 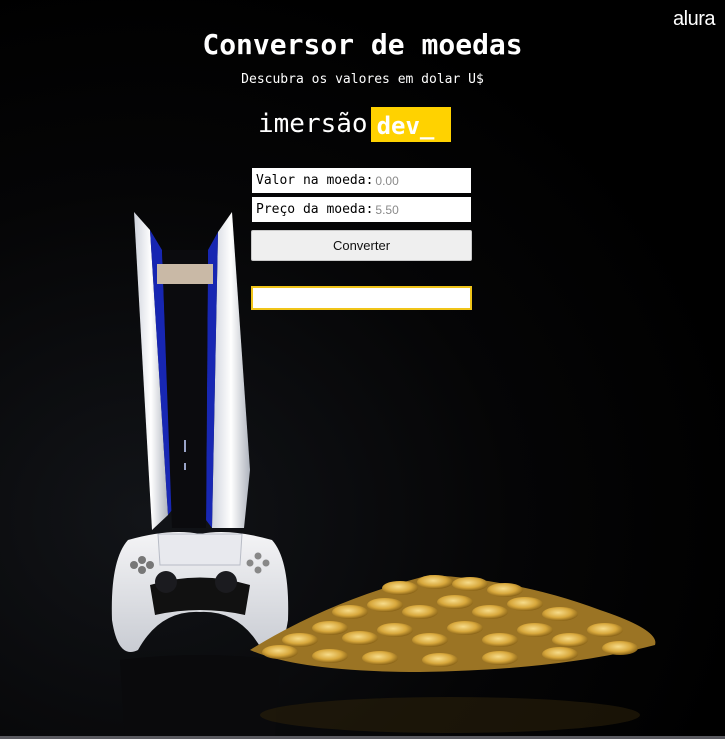 What do you see at coordinates (200, 592) in the screenshot?
I see `controller-icon` at bounding box center [200, 592].